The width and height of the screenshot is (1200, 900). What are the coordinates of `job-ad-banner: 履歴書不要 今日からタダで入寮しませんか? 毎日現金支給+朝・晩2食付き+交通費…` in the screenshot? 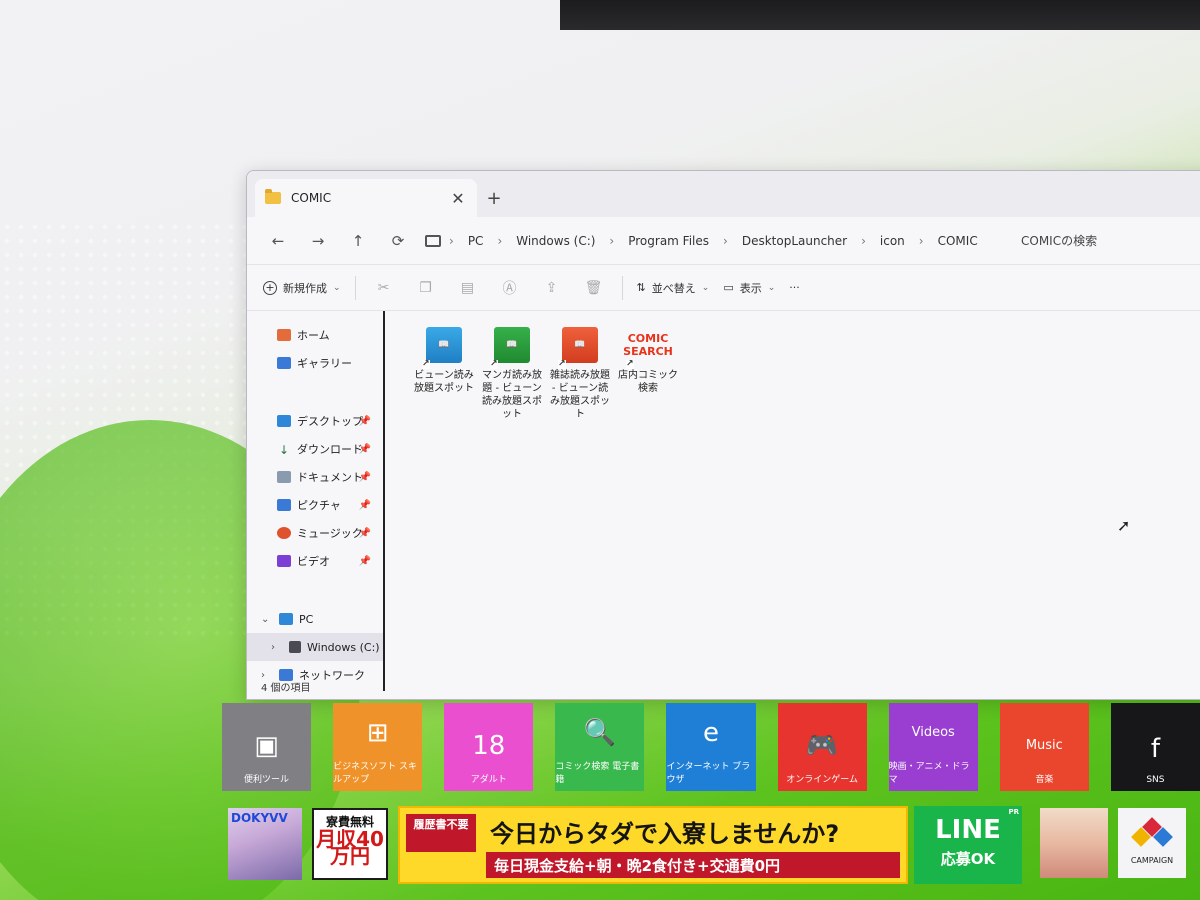 It's located at (653, 845).